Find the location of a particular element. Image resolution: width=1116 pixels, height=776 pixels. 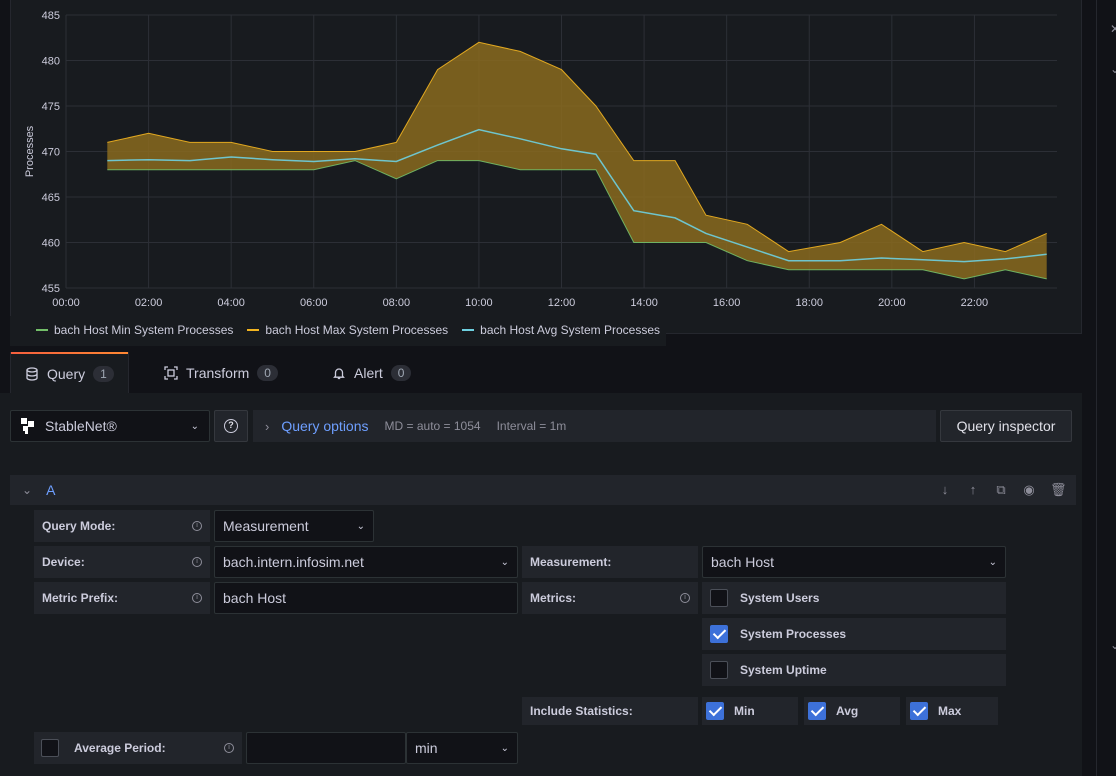

x-tick-label: 18:00 is located at coordinates (809, 303).